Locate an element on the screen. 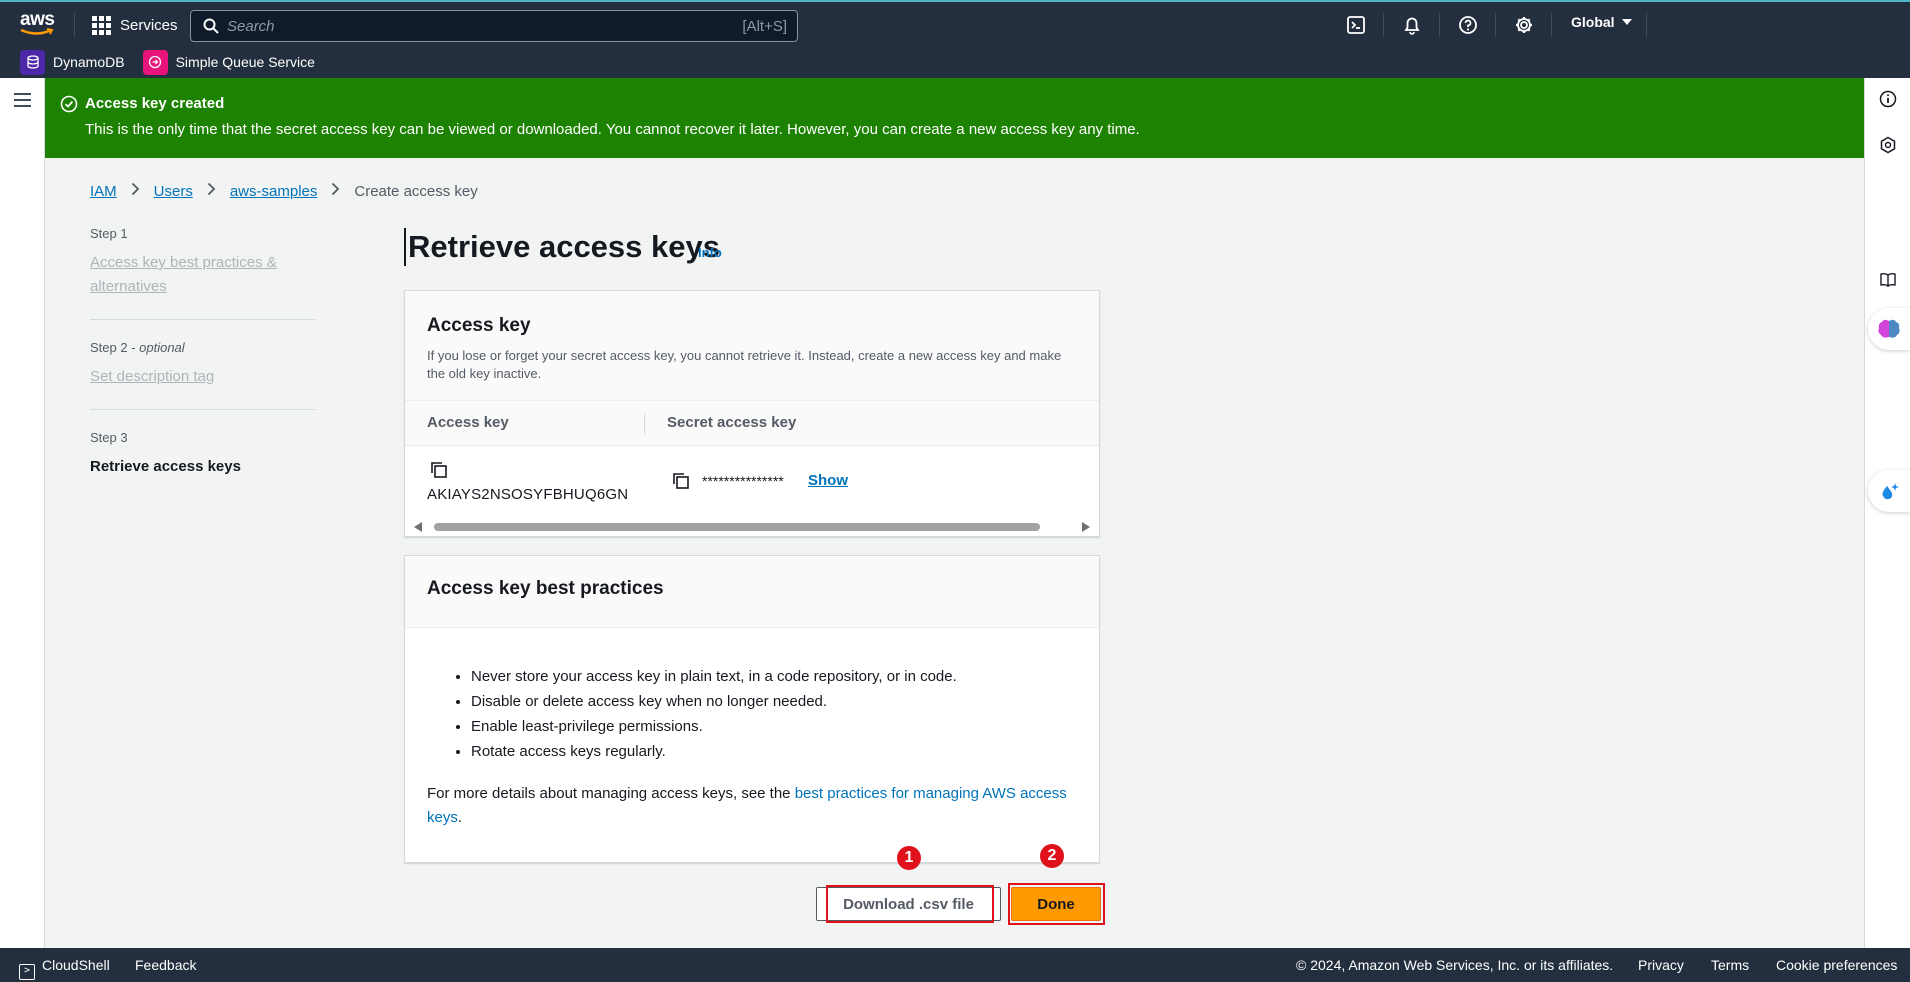  footer-feedback: Feedback is located at coordinates (165, 965).